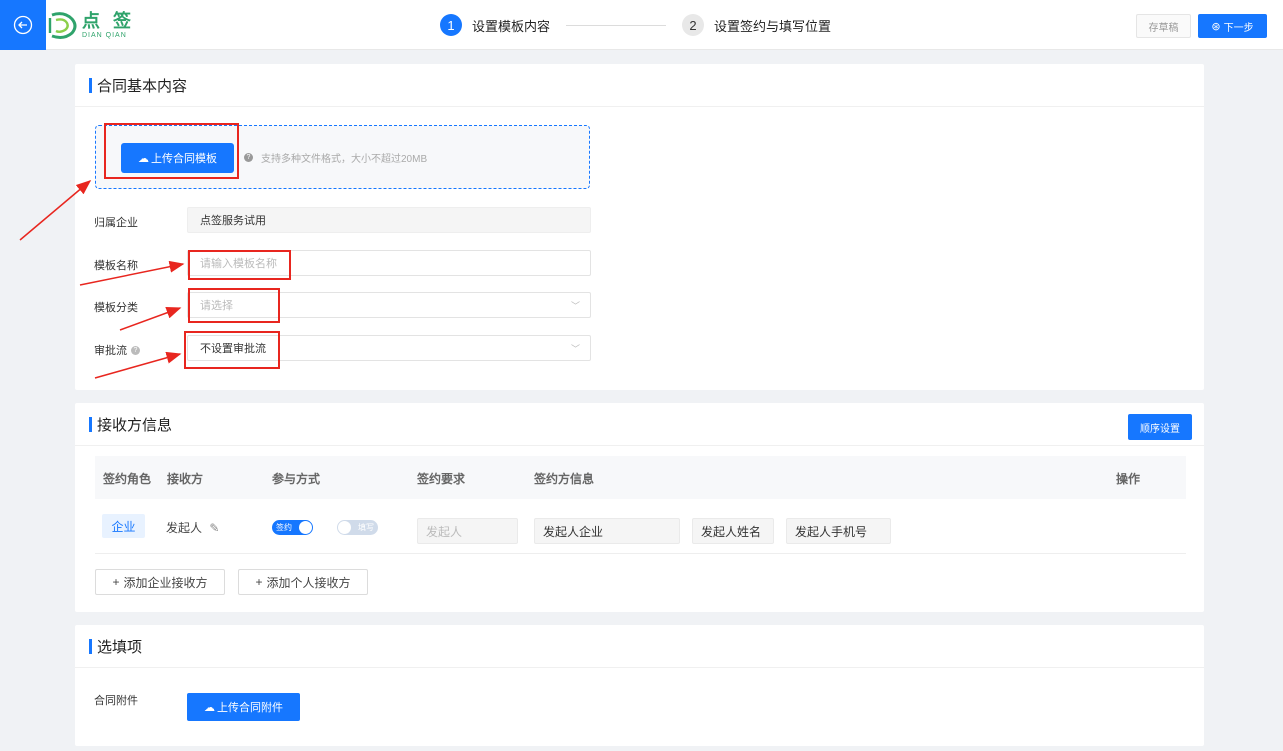 This screenshot has height=751, width=1283. What do you see at coordinates (389, 220) in the screenshot?
I see `company-field: 点签服务试用` at bounding box center [389, 220].